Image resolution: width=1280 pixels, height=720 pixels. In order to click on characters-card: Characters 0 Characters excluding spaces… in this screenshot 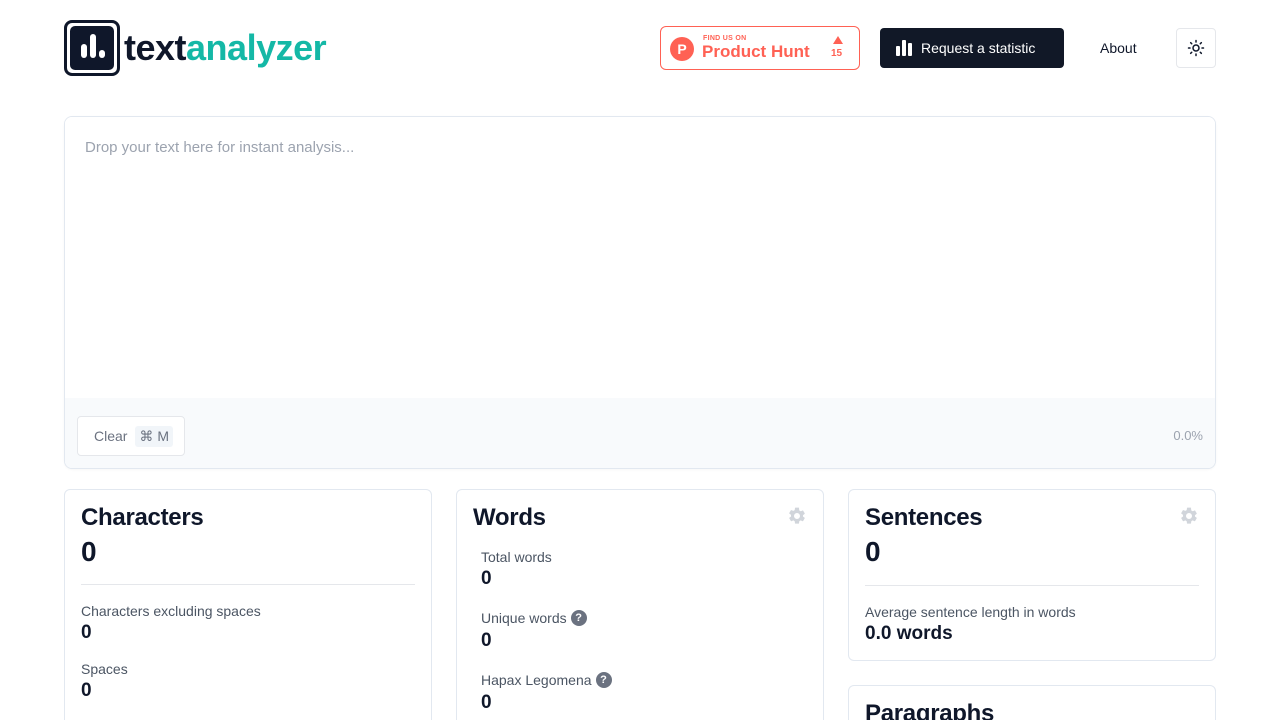, I will do `click(248, 604)`.